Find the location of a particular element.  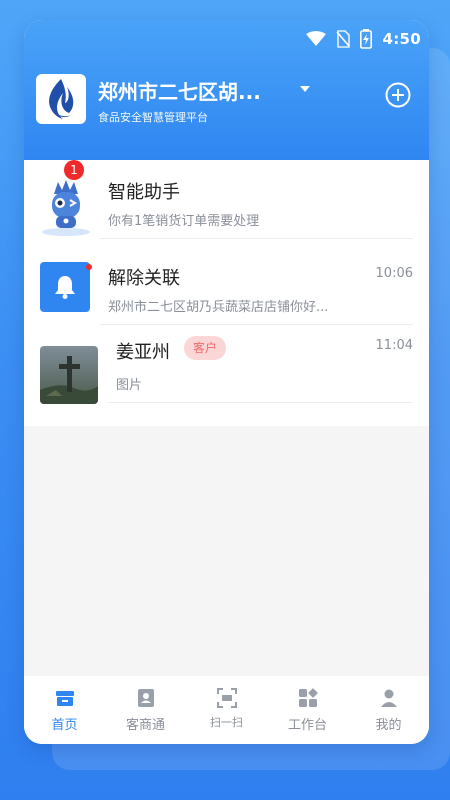

conversation-preview: 你有1笔销货订单需要处理 is located at coordinates (184, 221).